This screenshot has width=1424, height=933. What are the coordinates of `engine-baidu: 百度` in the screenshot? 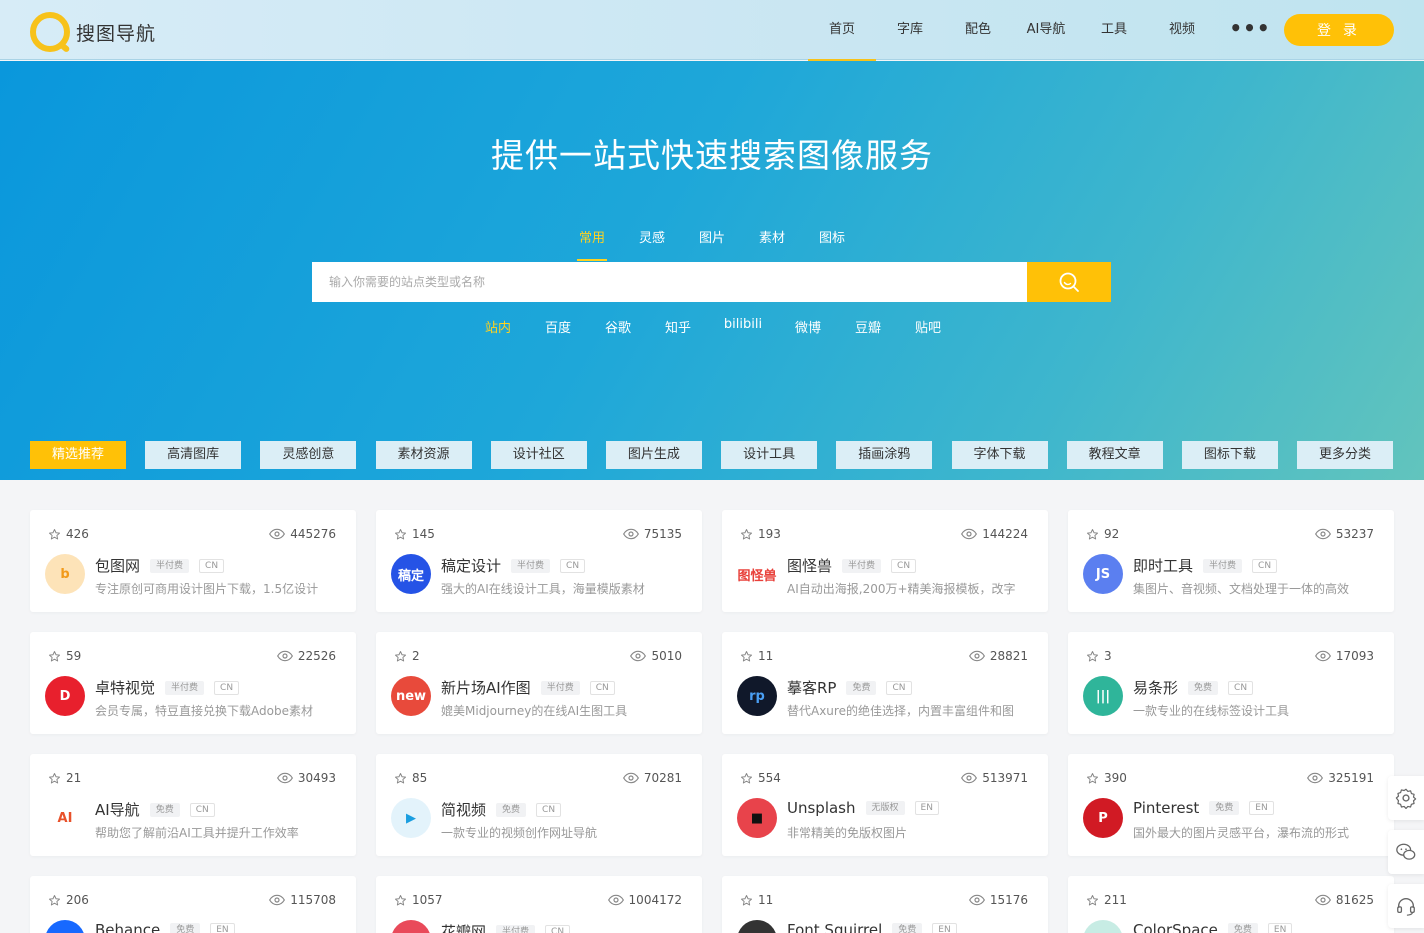 It's located at (558, 326).